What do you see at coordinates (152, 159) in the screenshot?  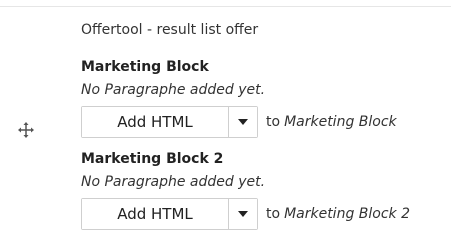 I see `block-title: Marketing Block 2` at bounding box center [152, 159].